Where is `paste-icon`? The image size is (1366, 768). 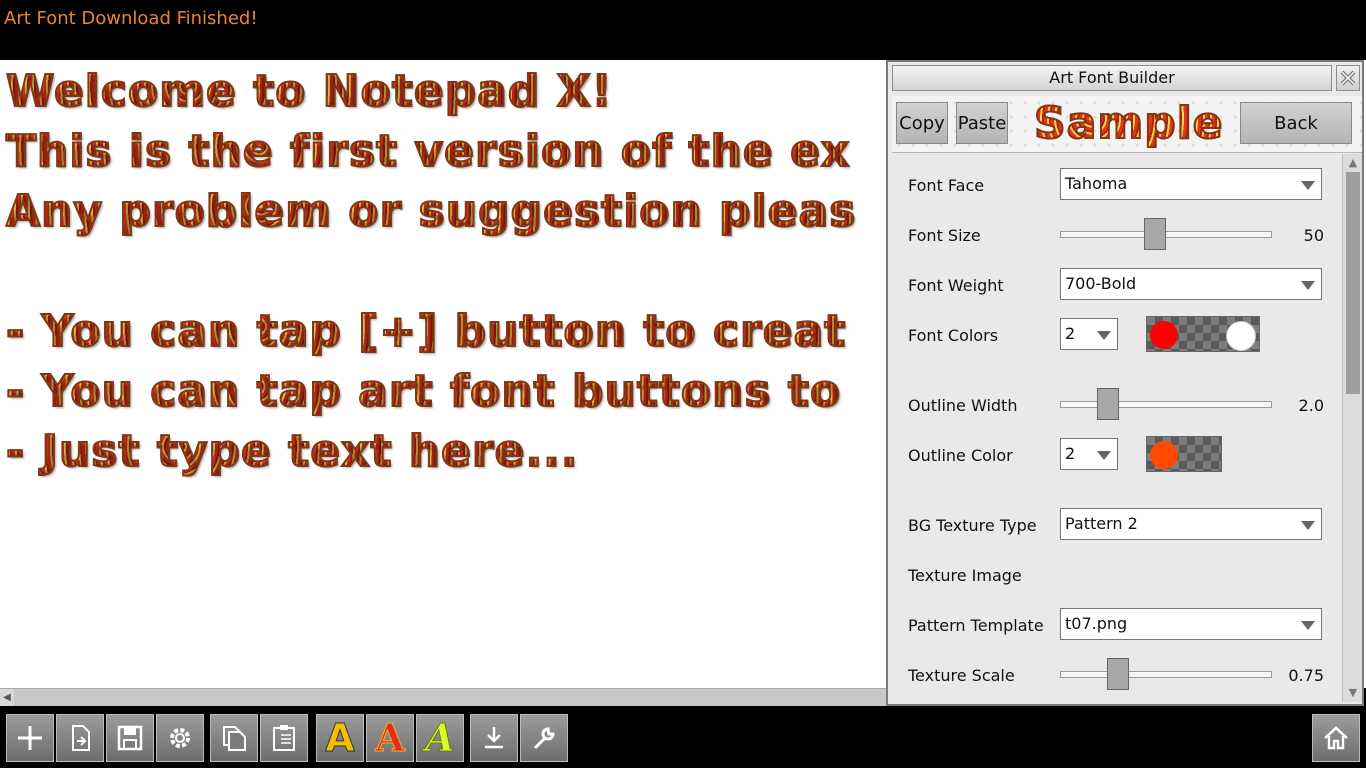 paste-icon is located at coordinates (284, 738).